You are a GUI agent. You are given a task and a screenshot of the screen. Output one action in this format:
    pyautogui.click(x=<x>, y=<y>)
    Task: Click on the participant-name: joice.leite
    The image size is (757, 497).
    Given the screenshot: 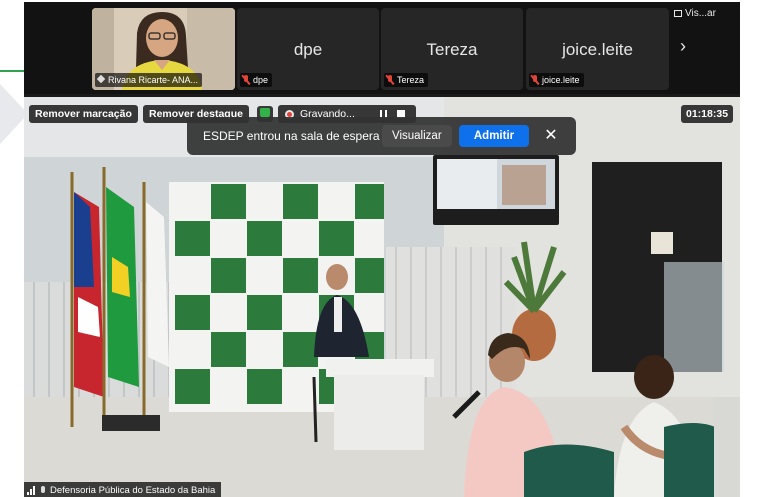 What is the action you would take?
    pyautogui.click(x=561, y=80)
    